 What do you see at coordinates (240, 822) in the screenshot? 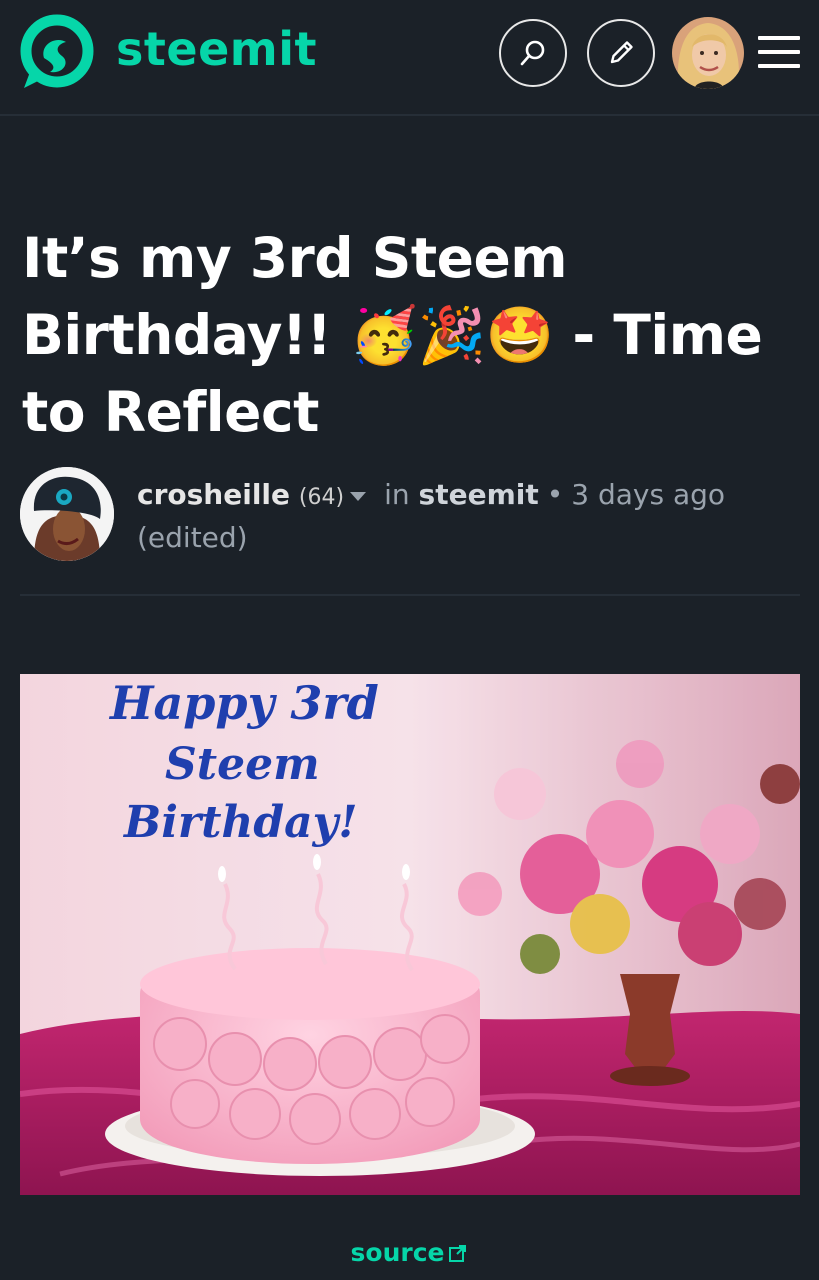
I see `image-text-line: Birthday!` at bounding box center [240, 822].